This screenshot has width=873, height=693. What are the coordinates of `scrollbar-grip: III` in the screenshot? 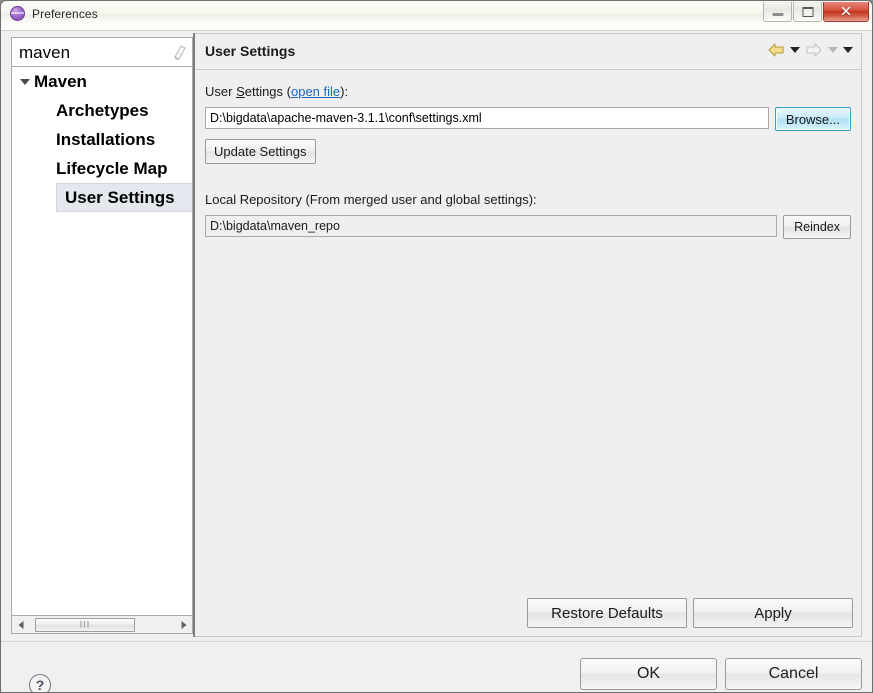 It's located at (85, 624).